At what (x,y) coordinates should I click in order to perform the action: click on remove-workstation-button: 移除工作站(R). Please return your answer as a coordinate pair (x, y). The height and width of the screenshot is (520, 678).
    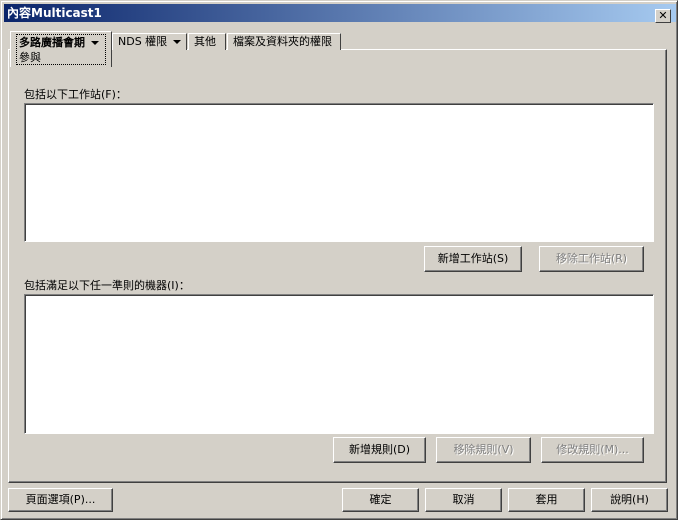
    Looking at the image, I should click on (591, 259).